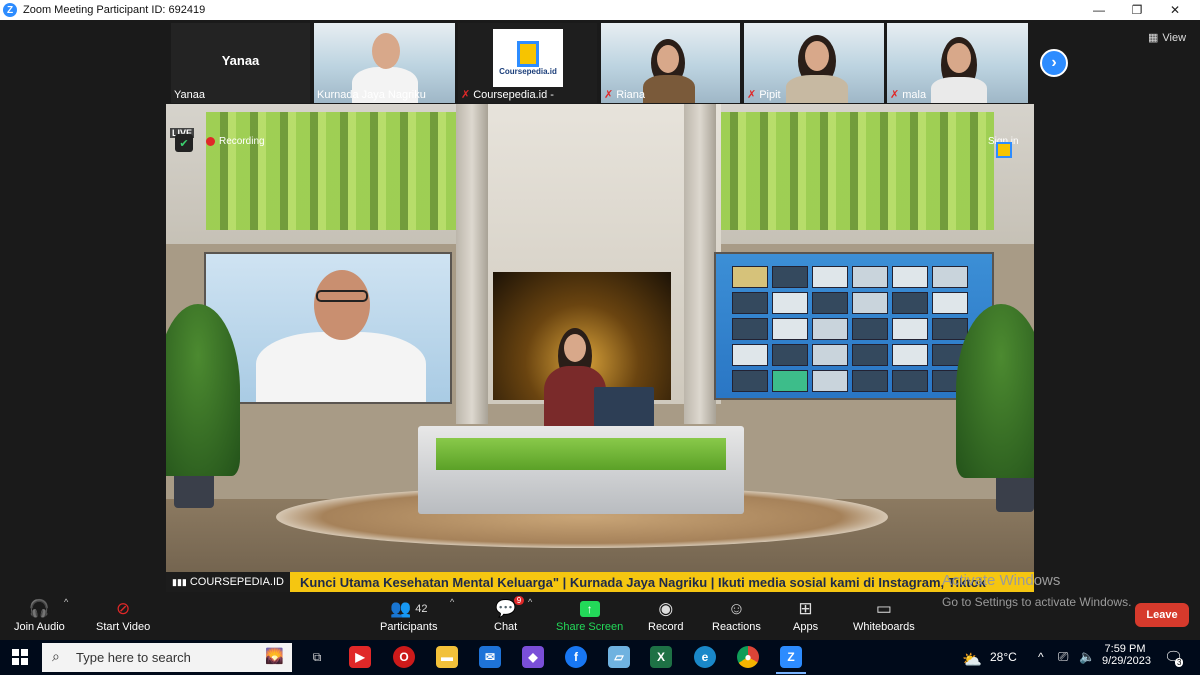 Image resolution: width=1200 pixels, height=675 pixels. What do you see at coordinates (1126, 655) in the screenshot?
I see `clock: 7:59 PM 9/29/2023` at bounding box center [1126, 655].